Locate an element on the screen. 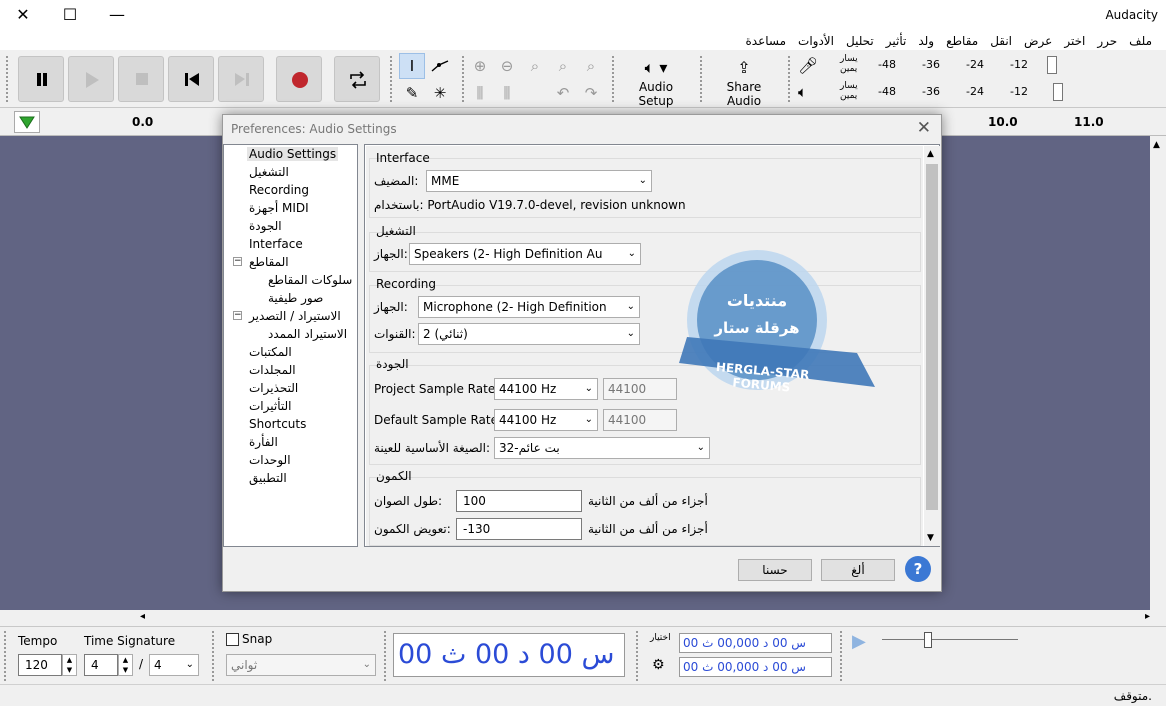 This screenshot has width=1166, height=706. undo-icon: ↶ is located at coordinates (563, 93).